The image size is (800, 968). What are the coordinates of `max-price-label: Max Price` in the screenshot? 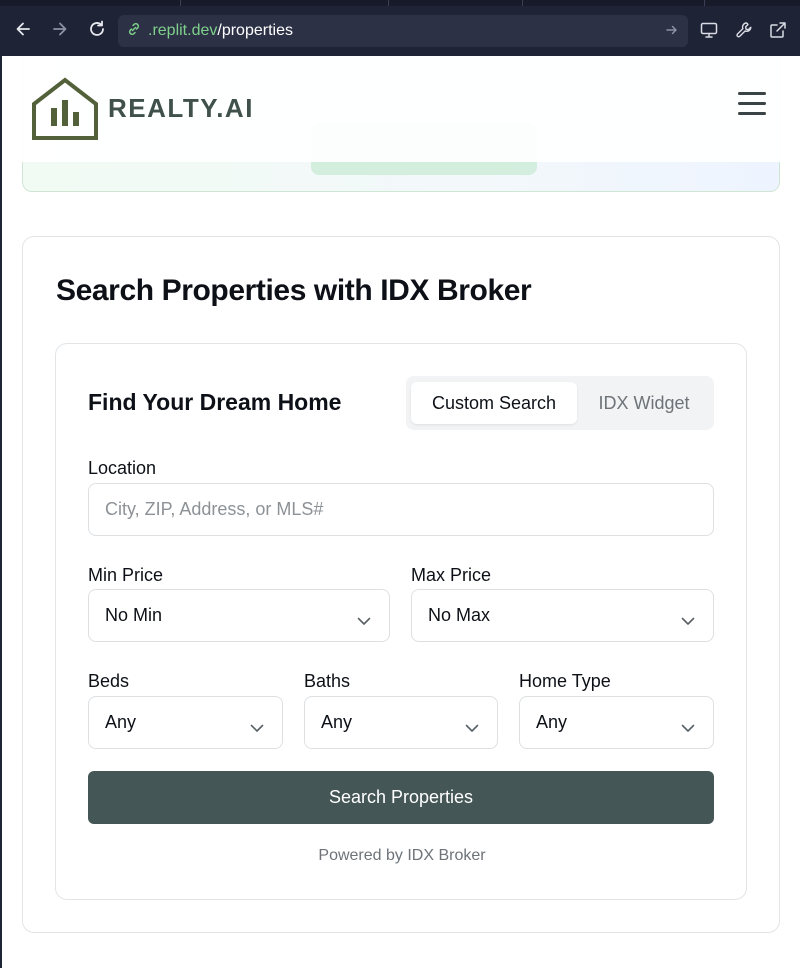 It's located at (451, 575).